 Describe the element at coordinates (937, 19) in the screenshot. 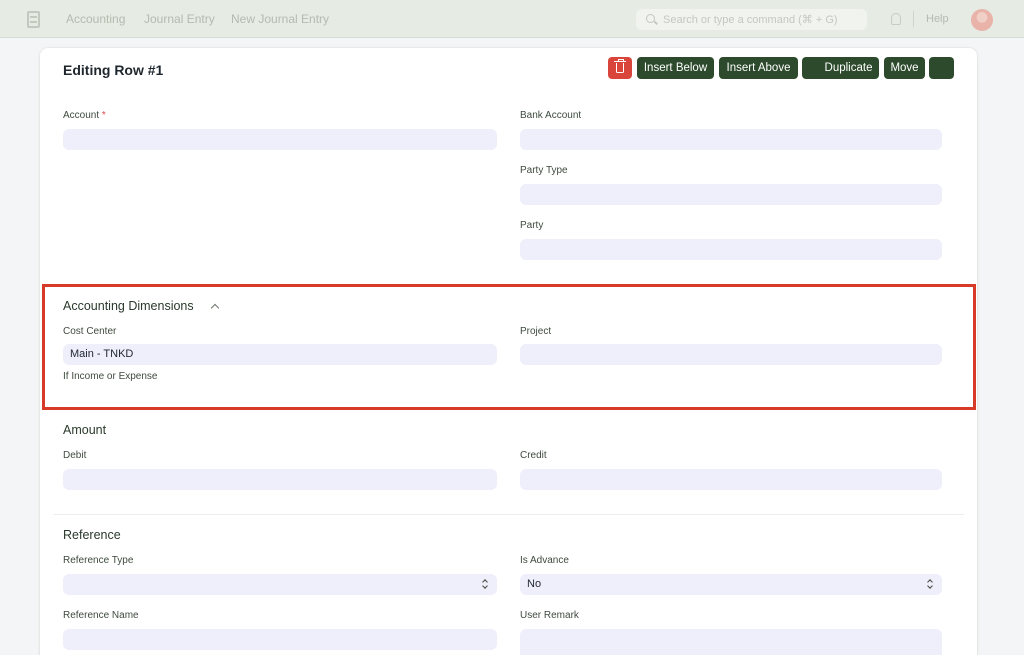

I see `help-menu: Help` at that location.